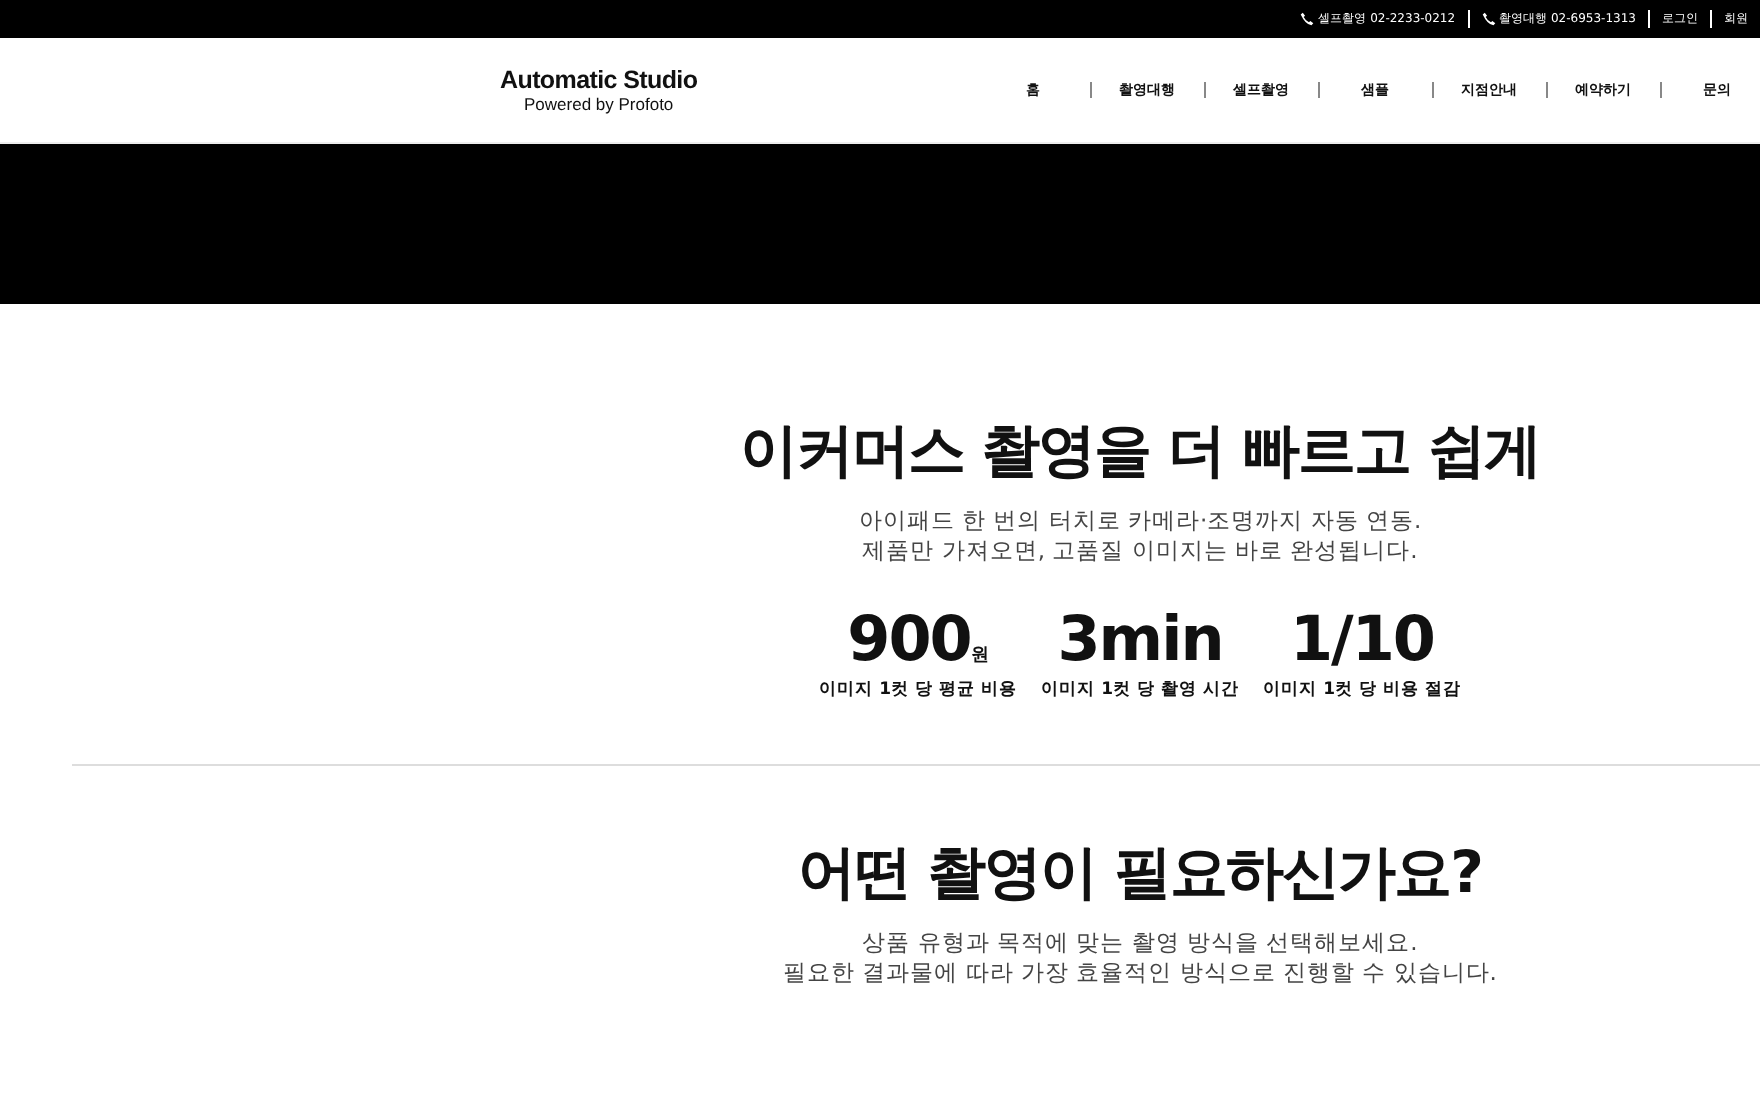 The image size is (1760, 1100). What do you see at coordinates (1140, 690) in the screenshot?
I see `stat-label: 이미지 1컷 당 촬영 시간` at bounding box center [1140, 690].